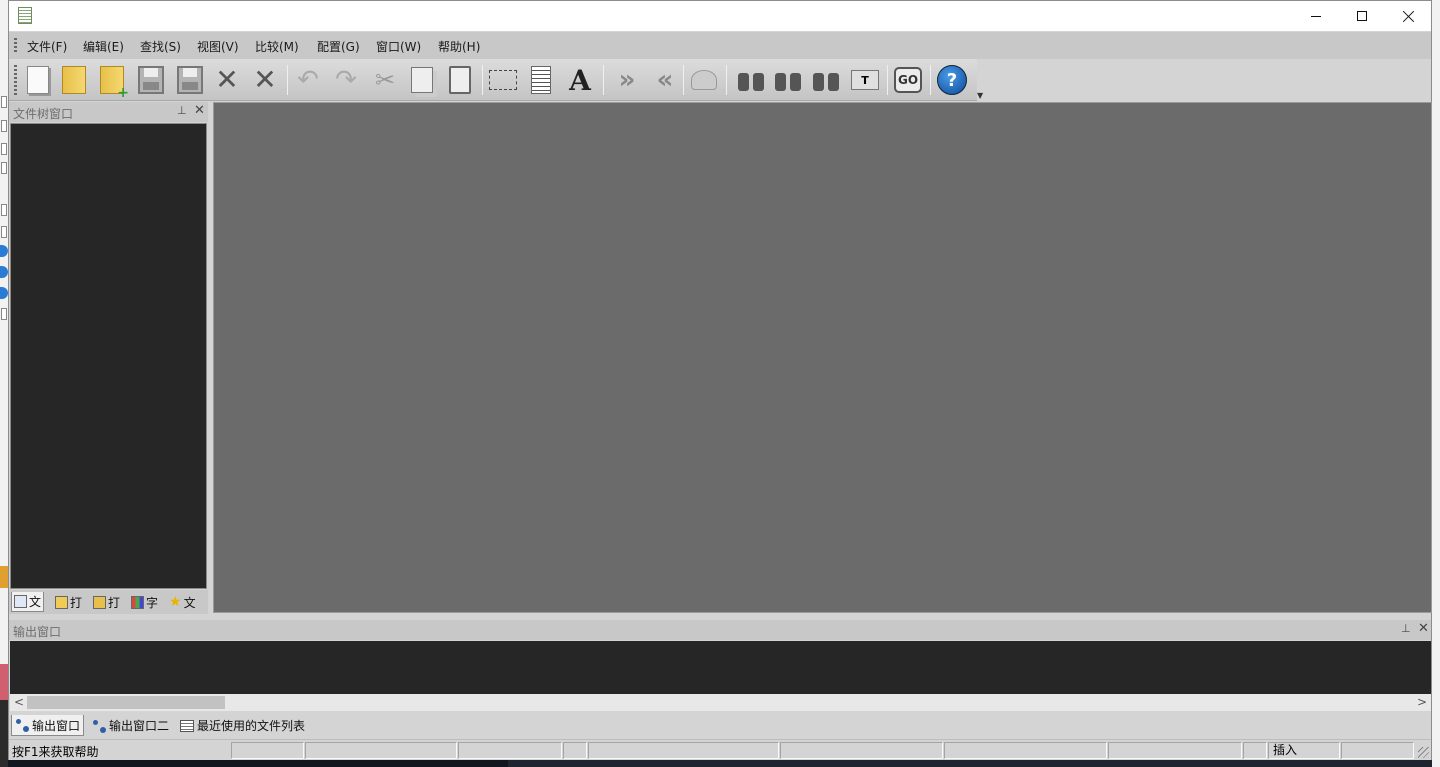 The image size is (1440, 767). Describe the element at coordinates (28, 602) in the screenshot. I see `tab-file-tree: 文` at that location.